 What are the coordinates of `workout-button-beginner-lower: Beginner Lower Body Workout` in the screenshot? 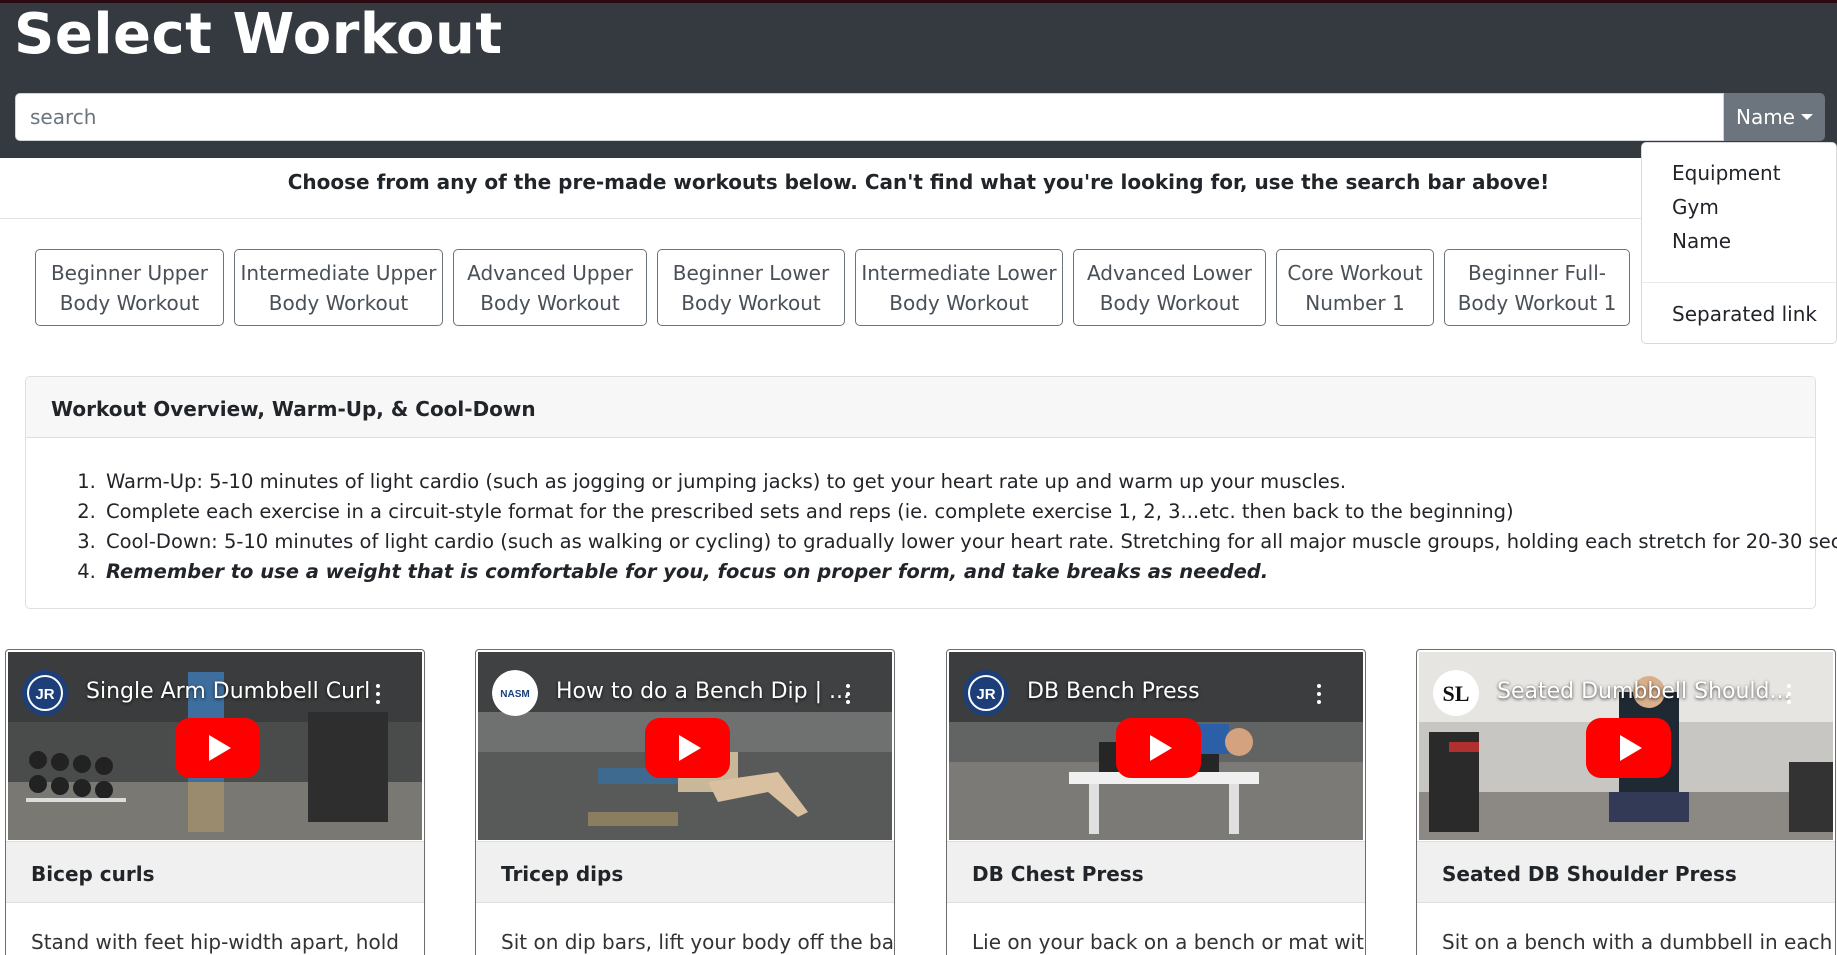 It's located at (751, 287).